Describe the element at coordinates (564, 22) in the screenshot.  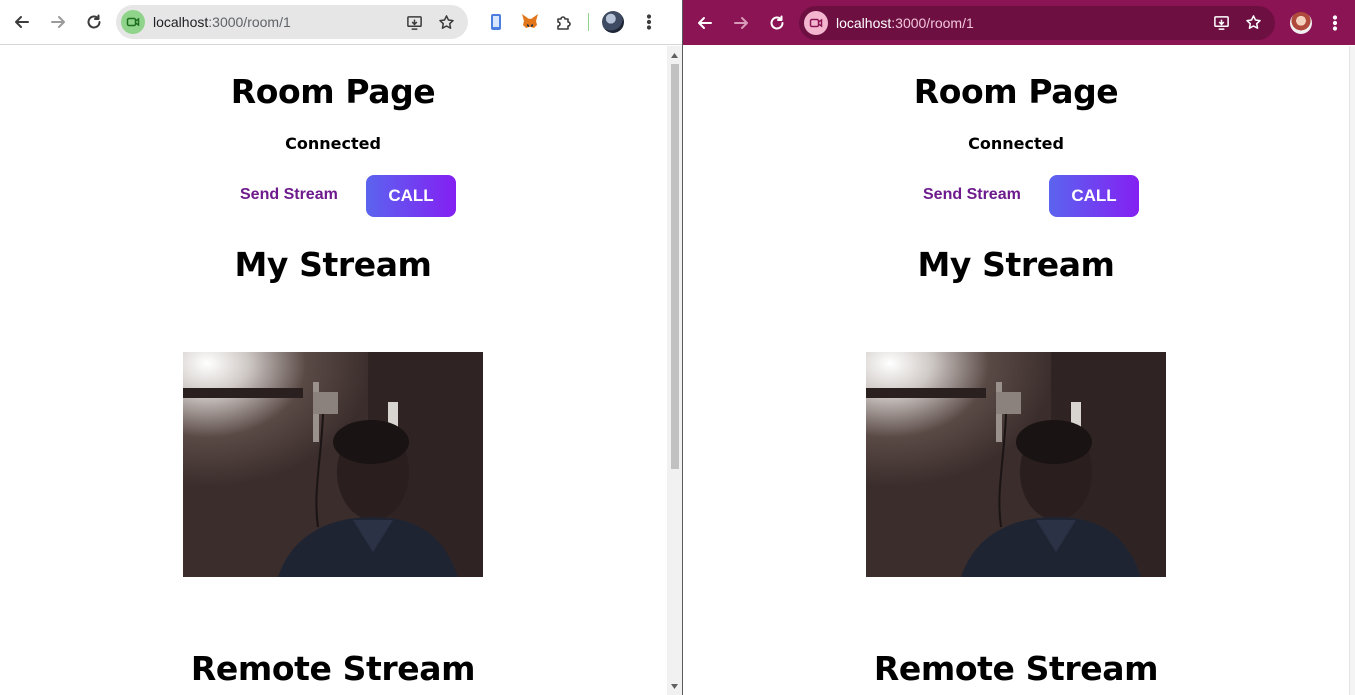
I see `puzzle-extensions-icon` at that location.